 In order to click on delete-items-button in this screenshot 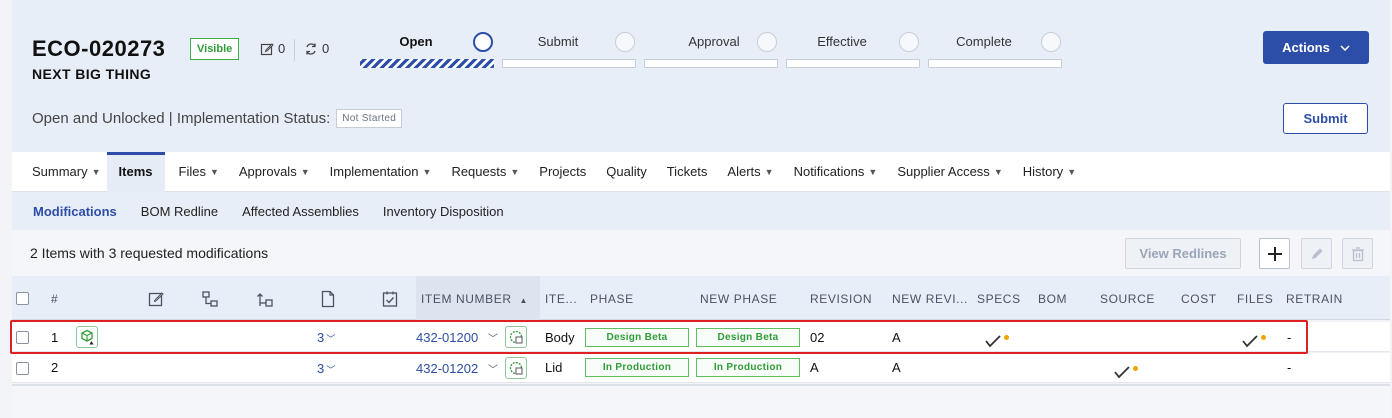, I will do `click(1357, 253)`.